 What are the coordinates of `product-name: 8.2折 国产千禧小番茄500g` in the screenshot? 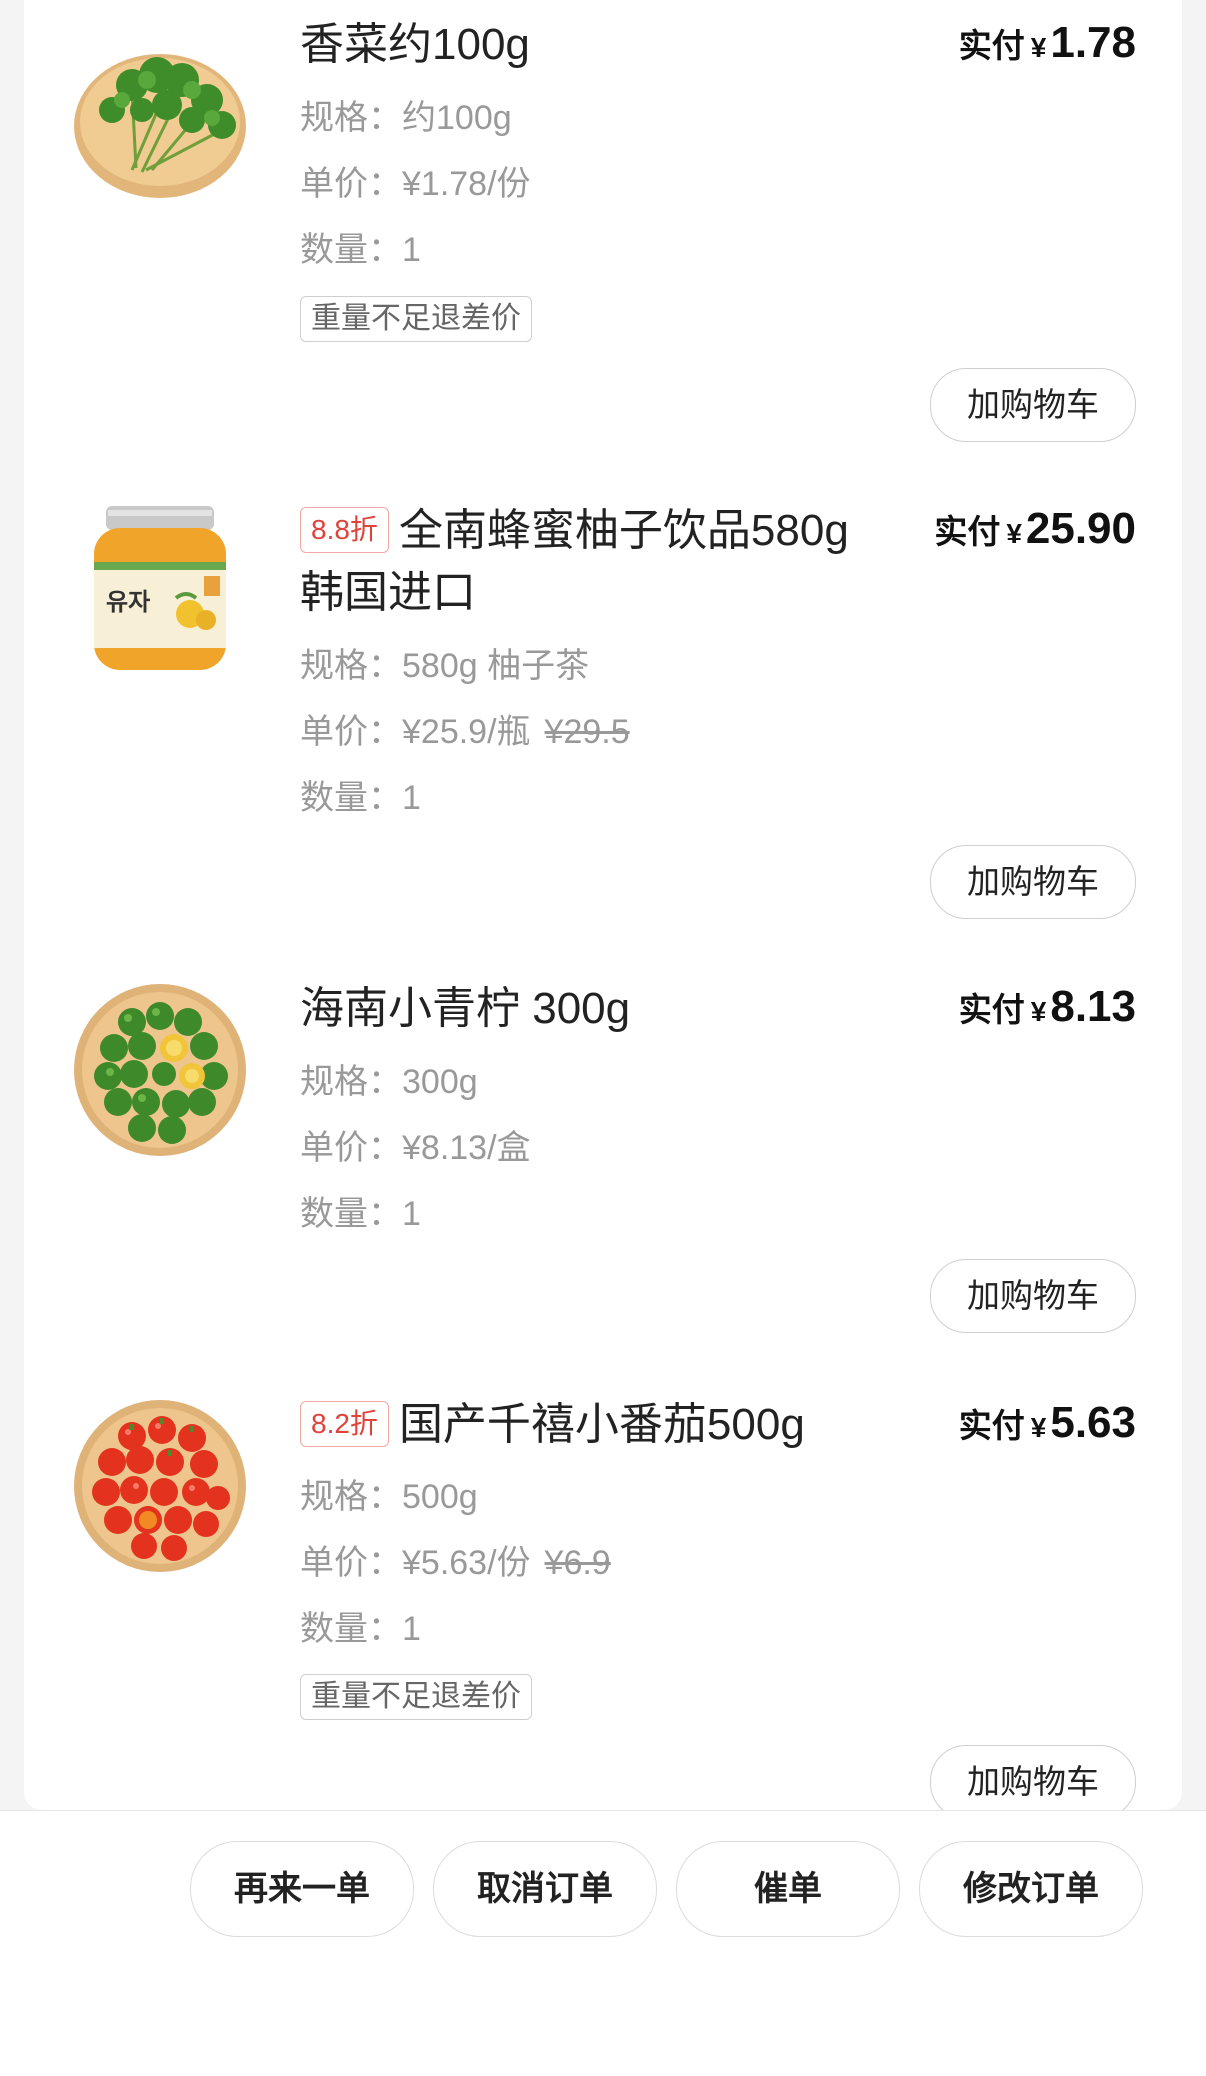 It's located at (580, 1425).